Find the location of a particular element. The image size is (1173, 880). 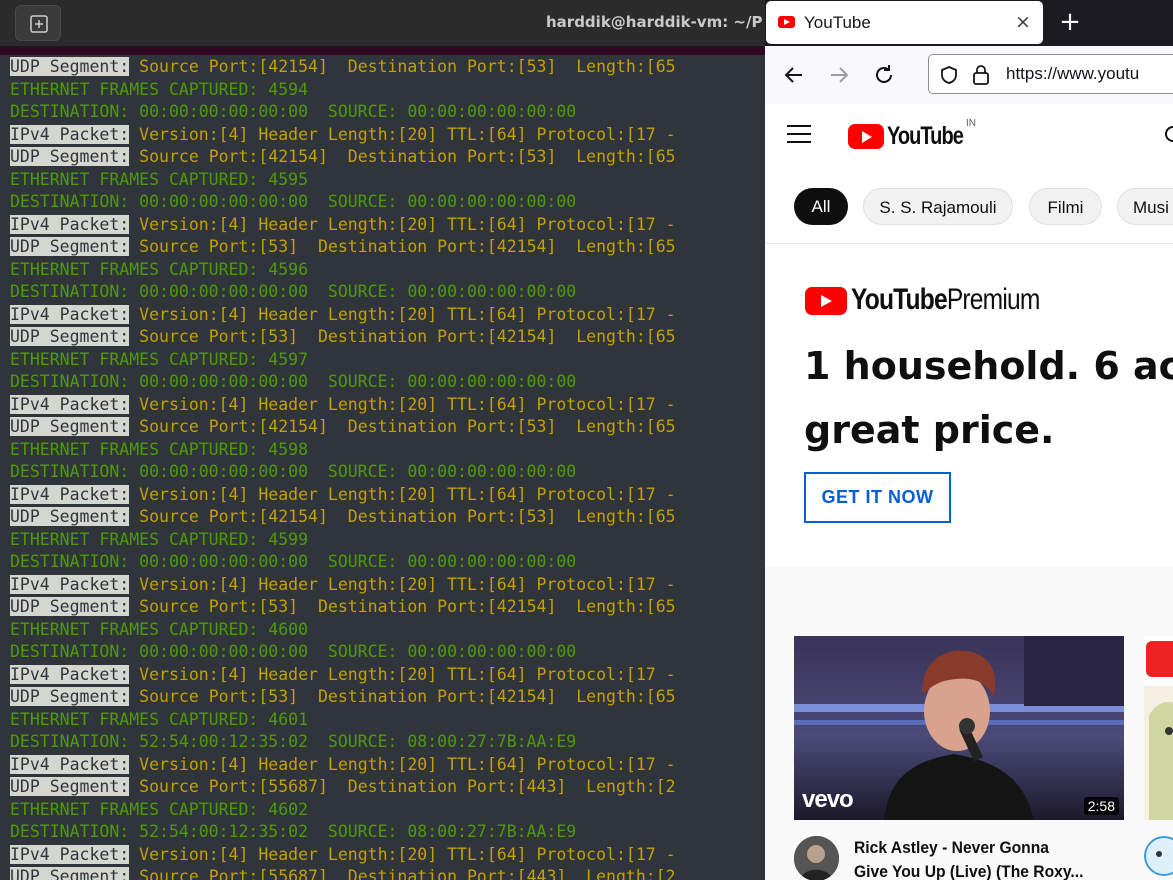

terminal-line: ETHERNET FRAMES CAPTURED: 4600 is located at coordinates (343, 630).